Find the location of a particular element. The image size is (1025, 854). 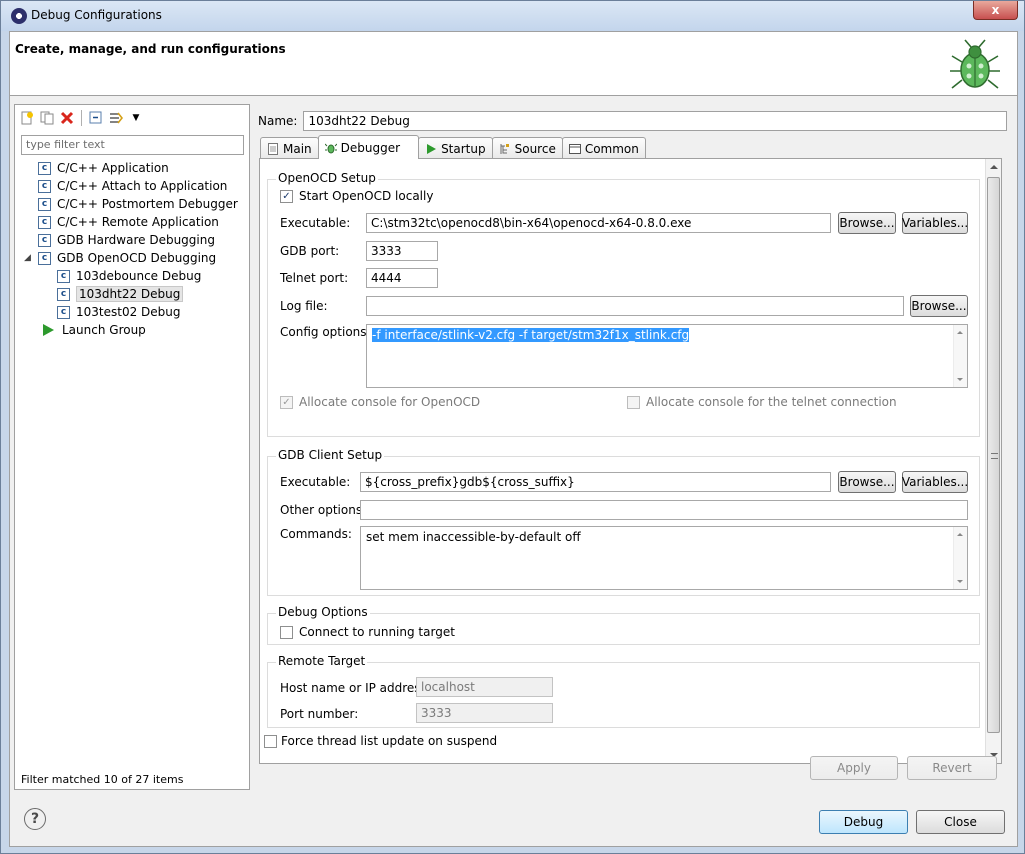

tree-item-103debounce: c 103debounce Debug is located at coordinates (132, 276).